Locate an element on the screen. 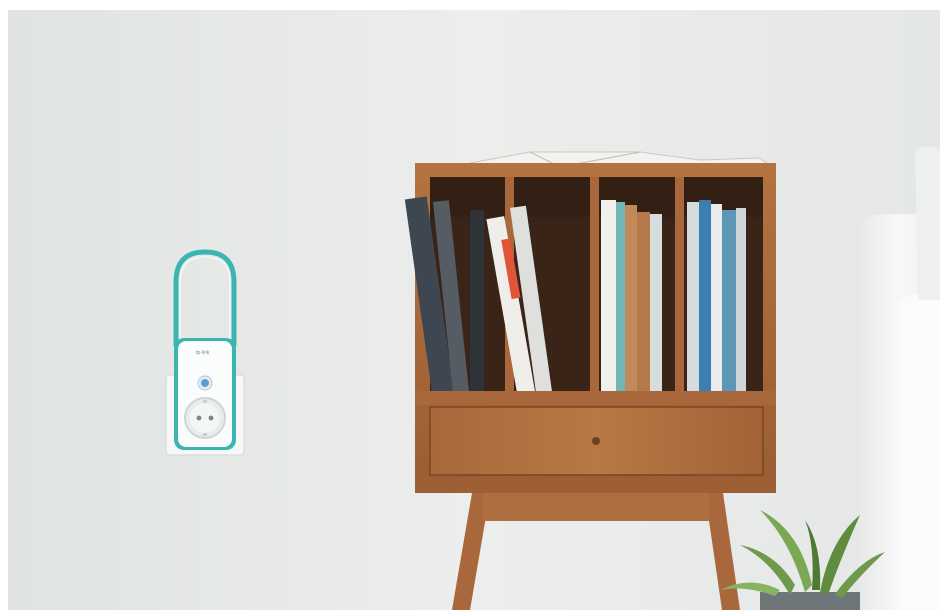 The width and height of the screenshot is (948, 610). drawer-knob-icon is located at coordinates (596, 441).